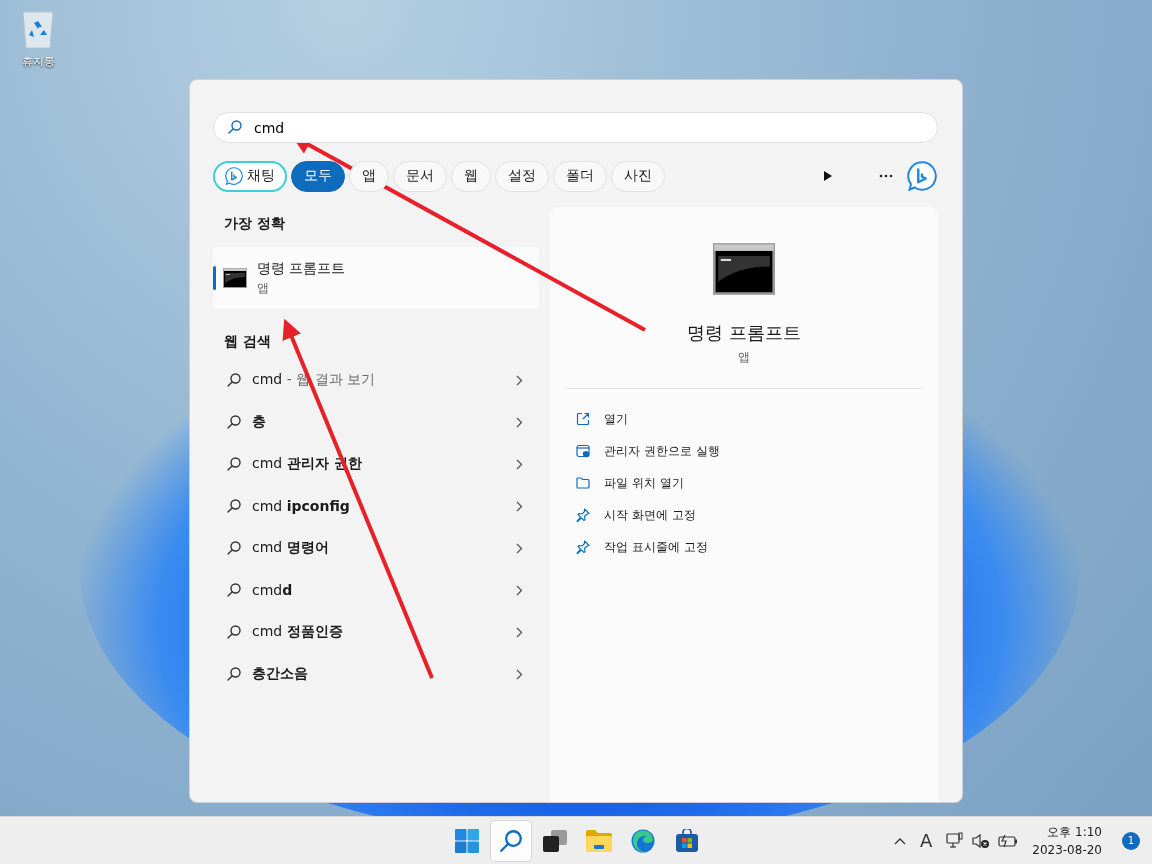  I want to click on muted-speaker-icon, so click(981, 840).